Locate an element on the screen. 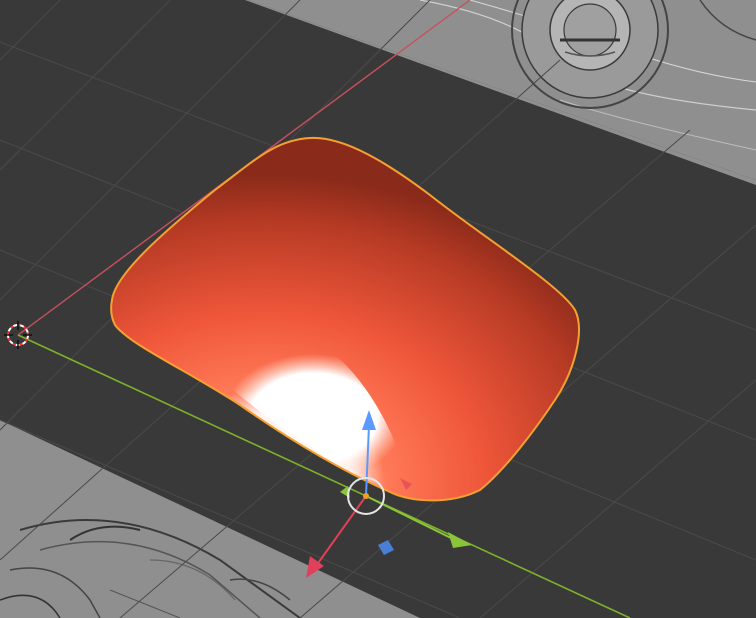  object-origin-icon is located at coordinates (366, 496).